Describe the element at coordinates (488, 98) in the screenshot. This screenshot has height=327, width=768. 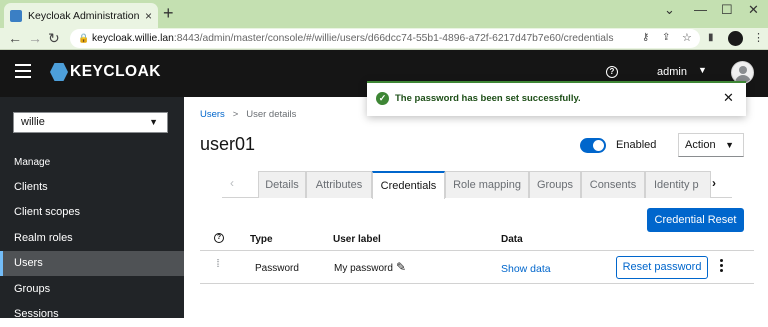
I see `toast-message: The password has been set successfully.` at that location.